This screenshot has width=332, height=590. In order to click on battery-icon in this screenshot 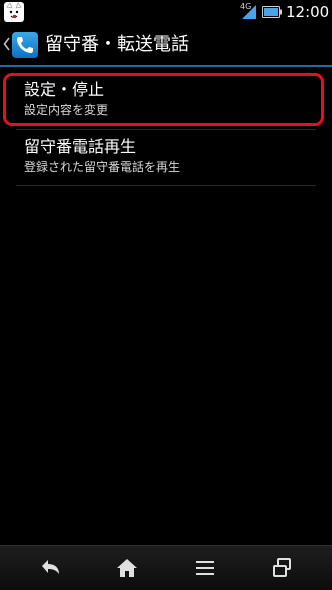, I will do `click(272, 12)`.